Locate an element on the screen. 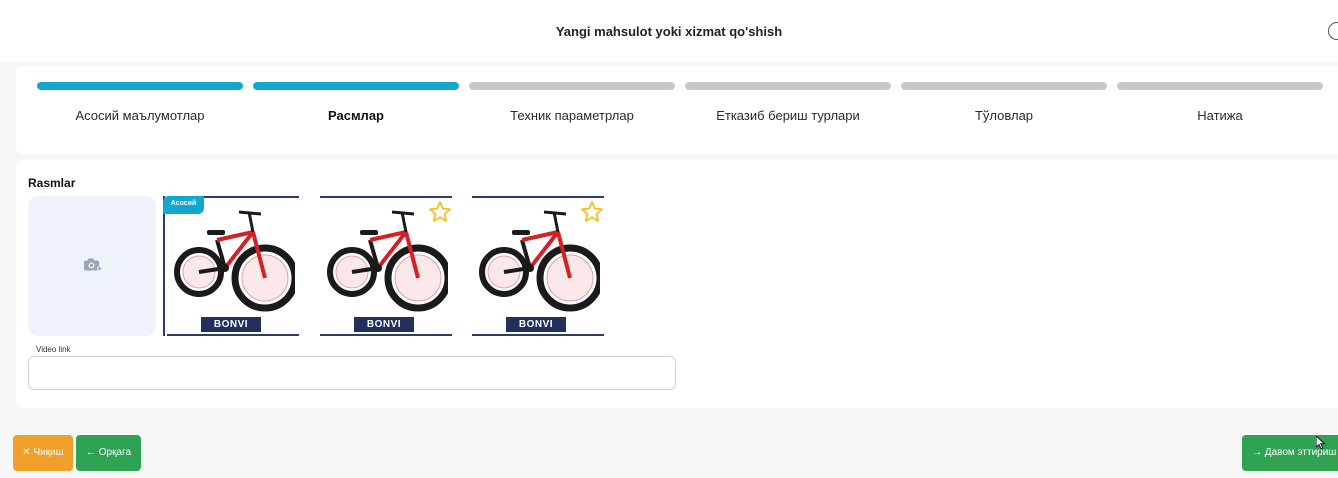 This screenshot has width=1338, height=478. product-image-thumb: BONVI Асосий is located at coordinates (231, 266).